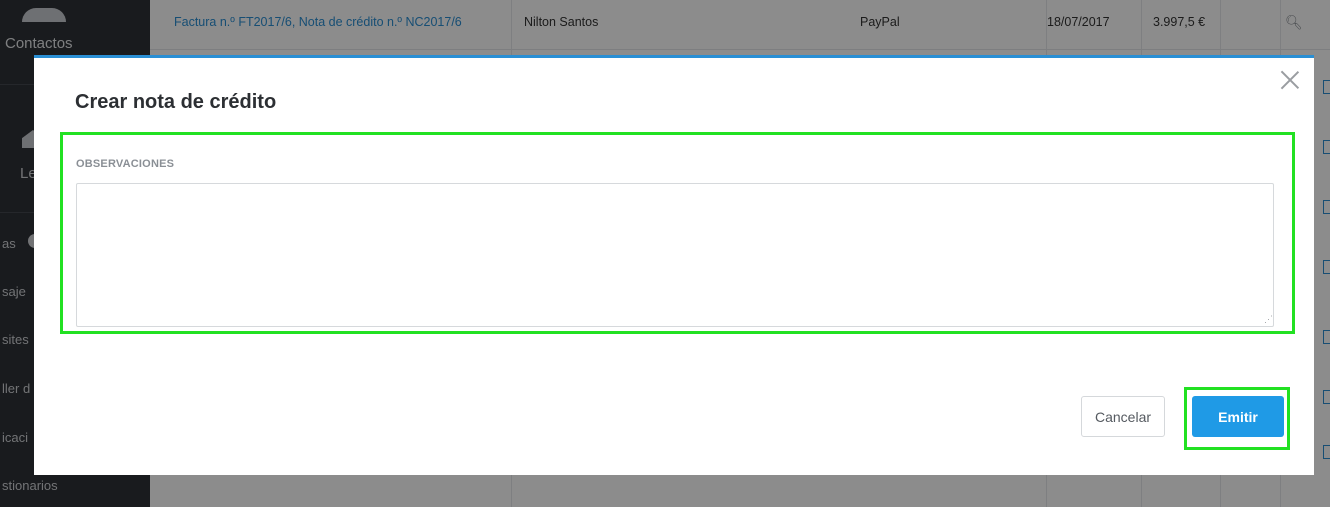 The image size is (1330, 507). What do you see at coordinates (125, 164) in the screenshot?
I see `observaciones-label: OBSERVACIONES` at bounding box center [125, 164].